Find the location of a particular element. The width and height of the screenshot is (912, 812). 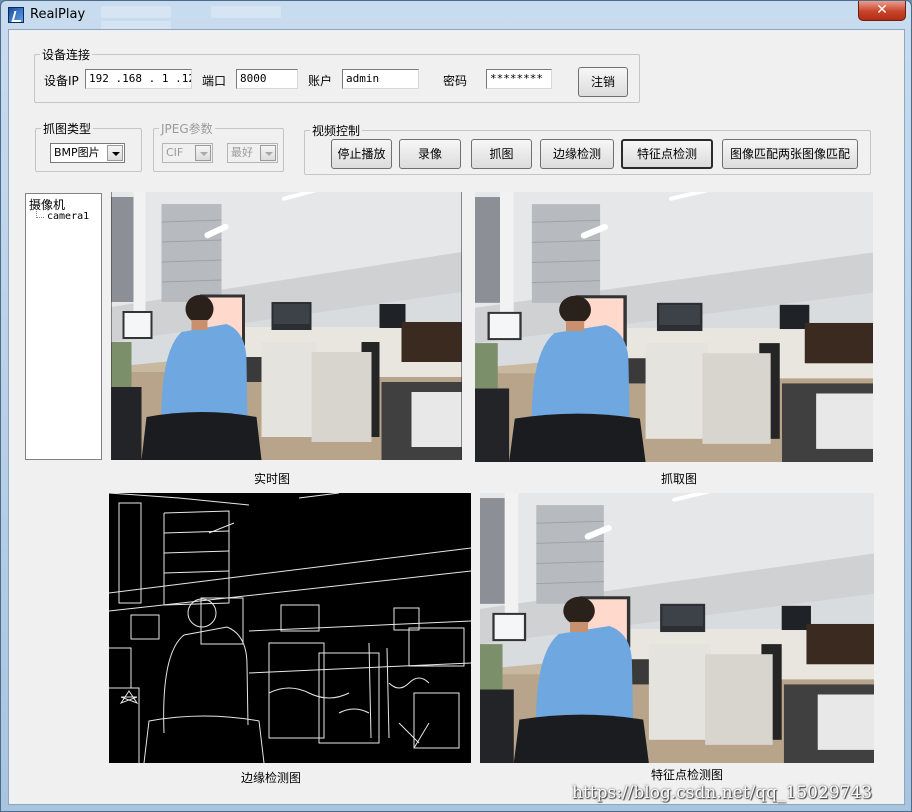

ip-address-field: 192 .168 . 1 .125 is located at coordinates (138, 79).